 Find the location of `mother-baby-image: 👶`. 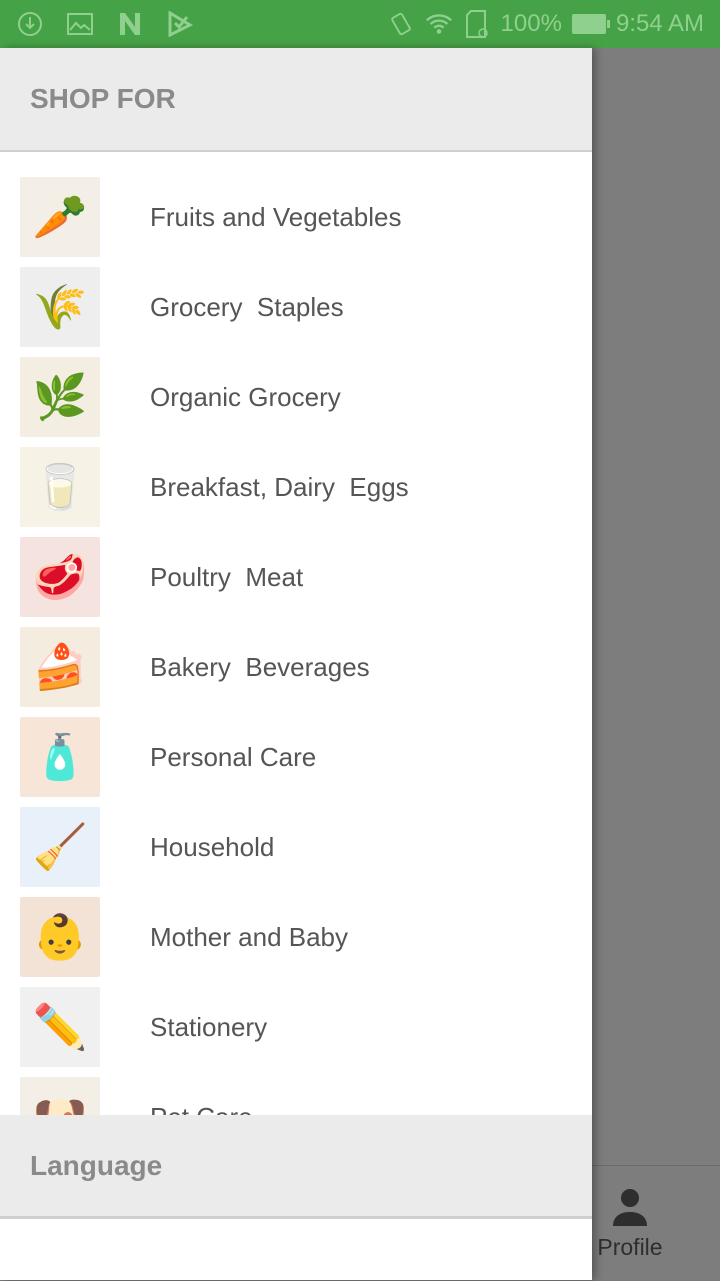

mother-baby-image: 👶 is located at coordinates (60, 937).